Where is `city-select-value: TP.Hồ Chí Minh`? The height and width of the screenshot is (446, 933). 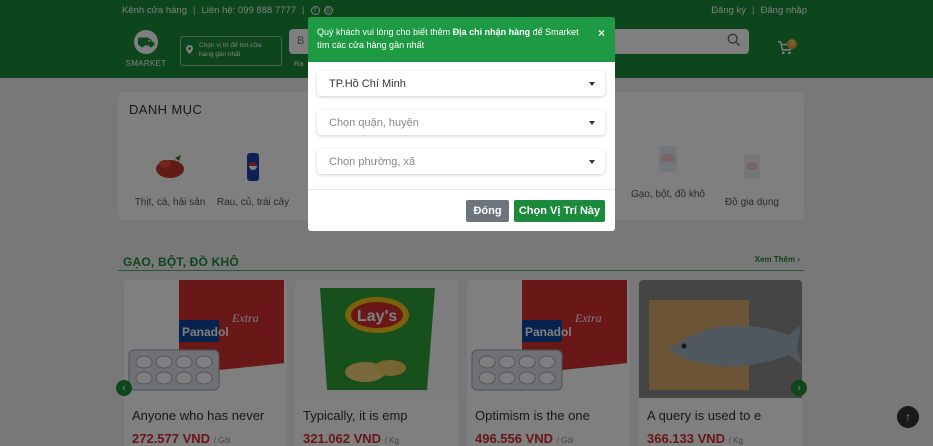 city-select-value: TP.Hồ Chí Minh is located at coordinates (367, 84).